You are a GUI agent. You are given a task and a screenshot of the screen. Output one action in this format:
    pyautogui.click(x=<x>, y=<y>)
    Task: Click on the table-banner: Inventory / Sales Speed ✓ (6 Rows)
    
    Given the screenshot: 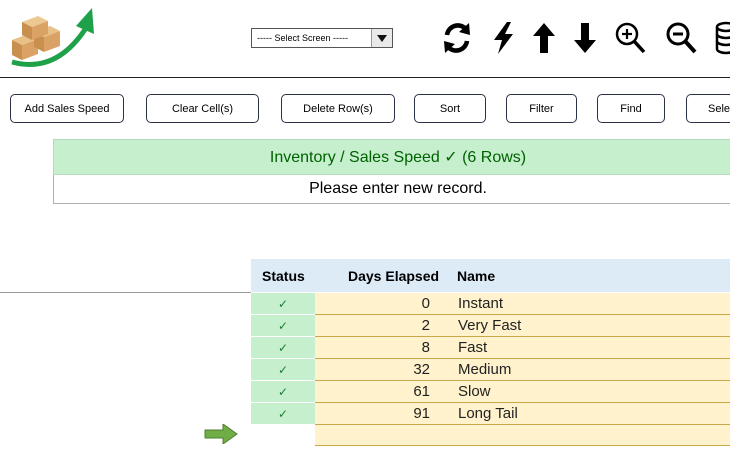 What is the action you would take?
    pyautogui.click(x=391, y=157)
    